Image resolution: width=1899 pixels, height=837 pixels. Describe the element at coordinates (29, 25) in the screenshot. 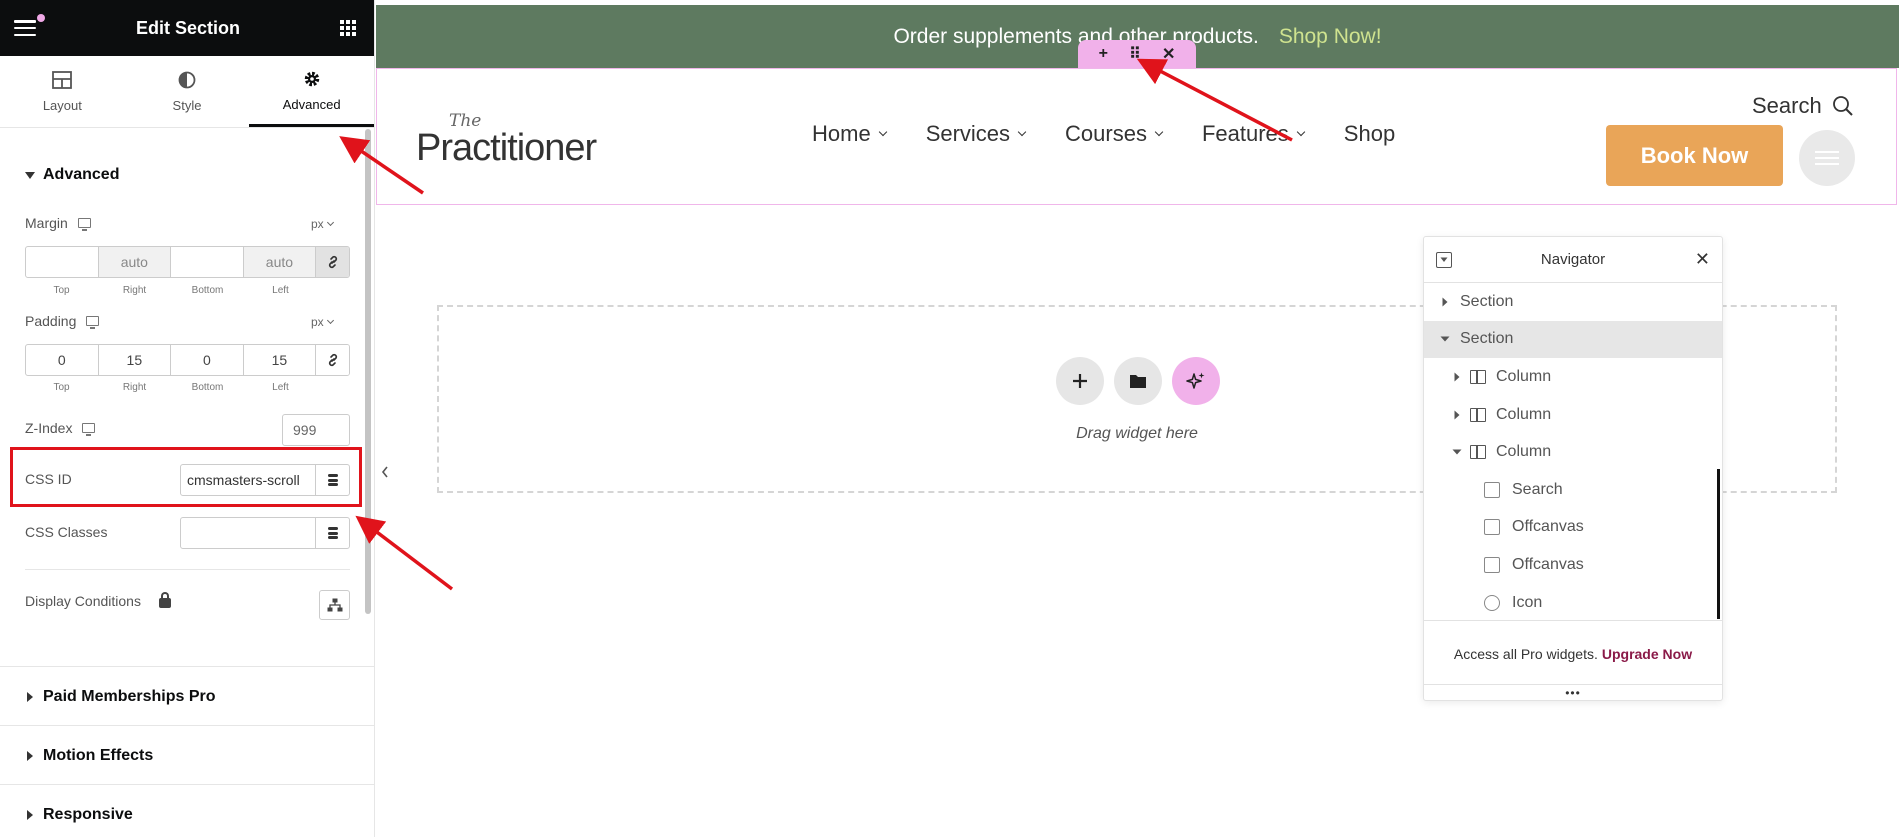

I see `menu-icon` at that location.